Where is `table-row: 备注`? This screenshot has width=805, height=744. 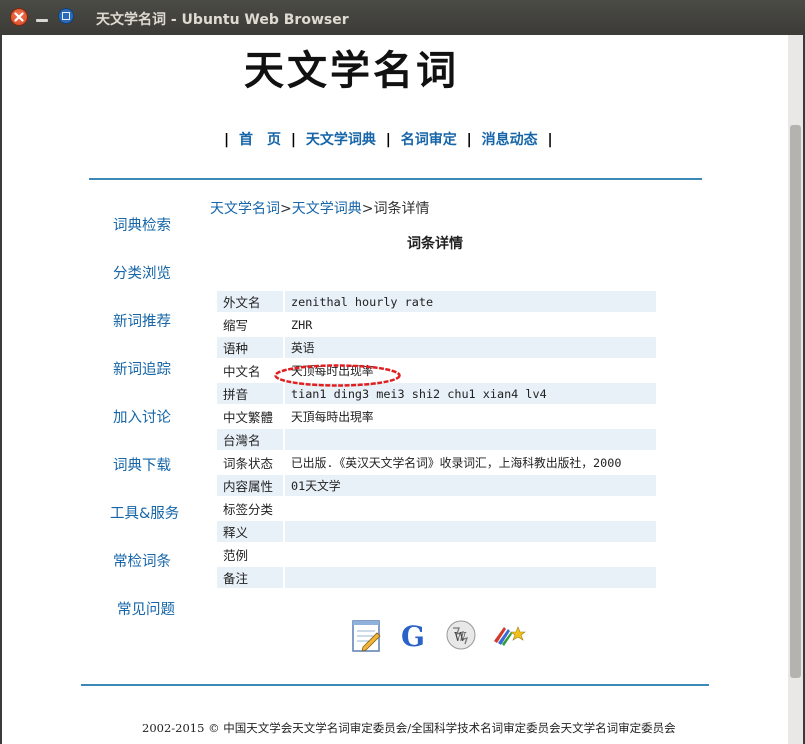
table-row: 备注 is located at coordinates (436, 577).